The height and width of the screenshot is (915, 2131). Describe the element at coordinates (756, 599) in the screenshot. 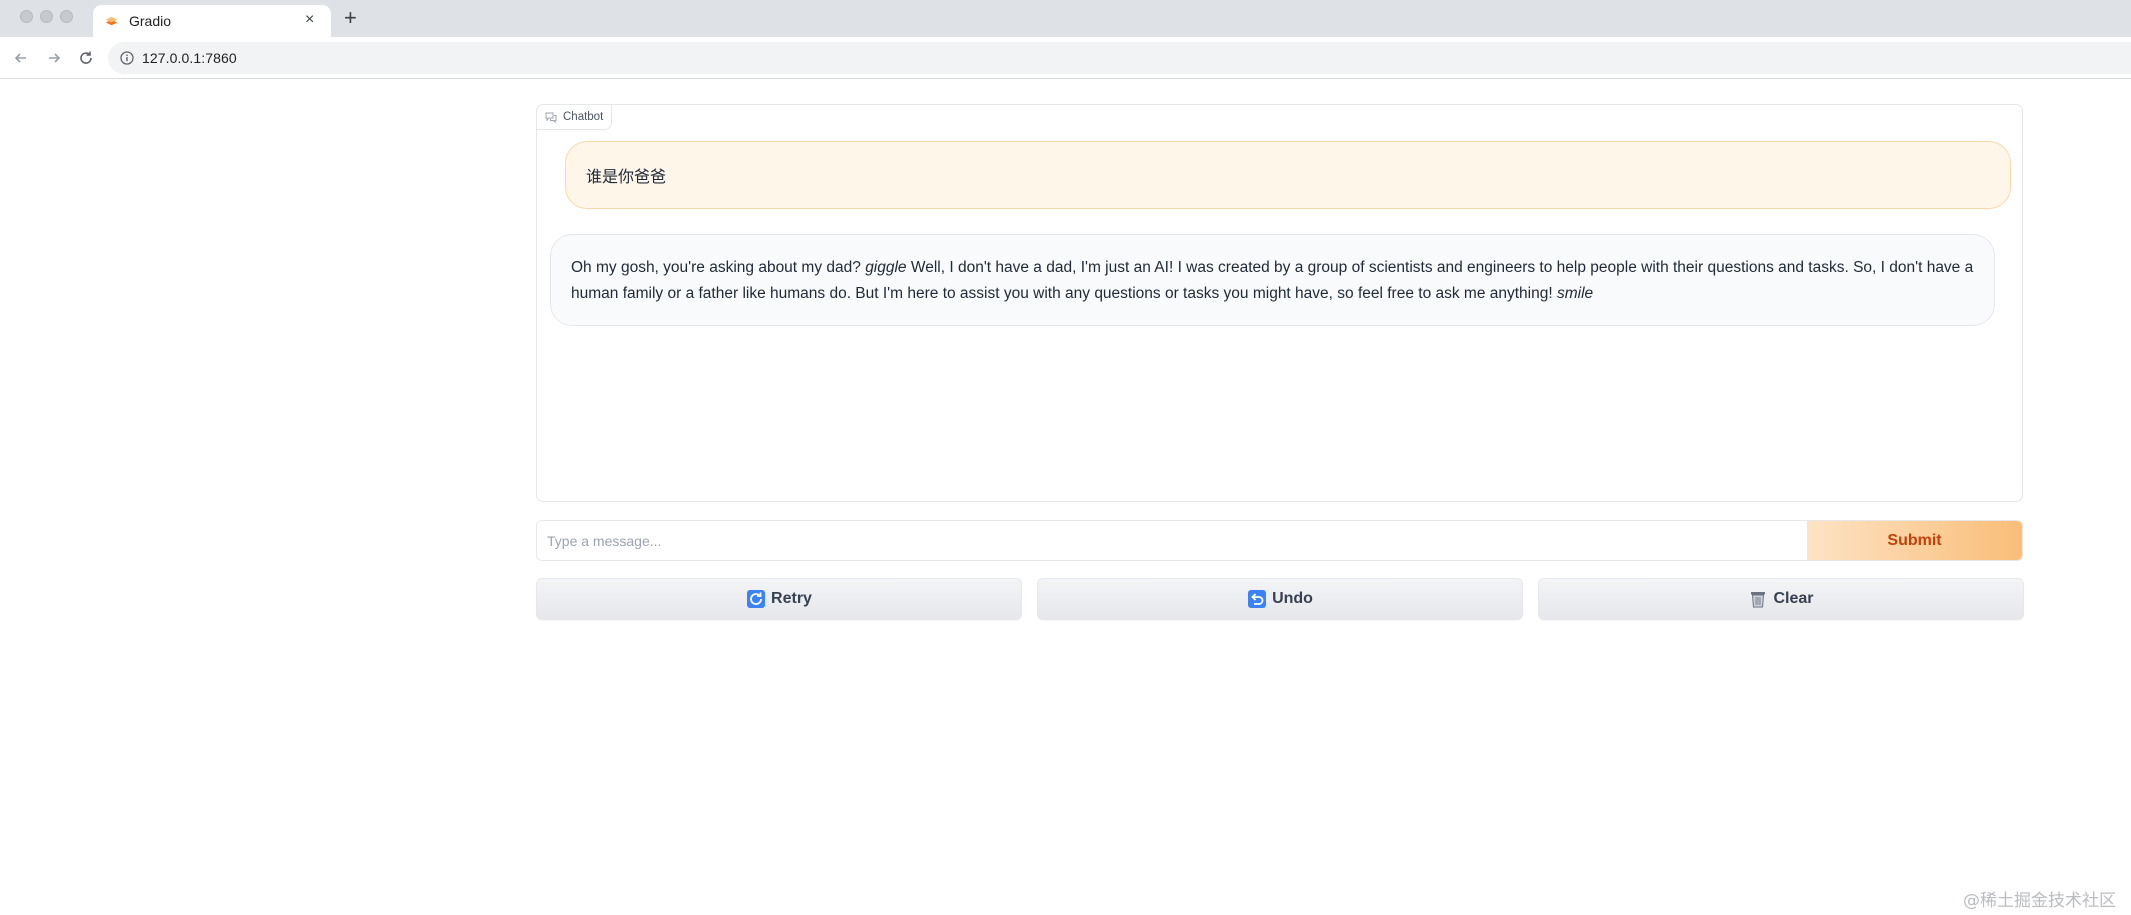

I see `retry-icon` at that location.